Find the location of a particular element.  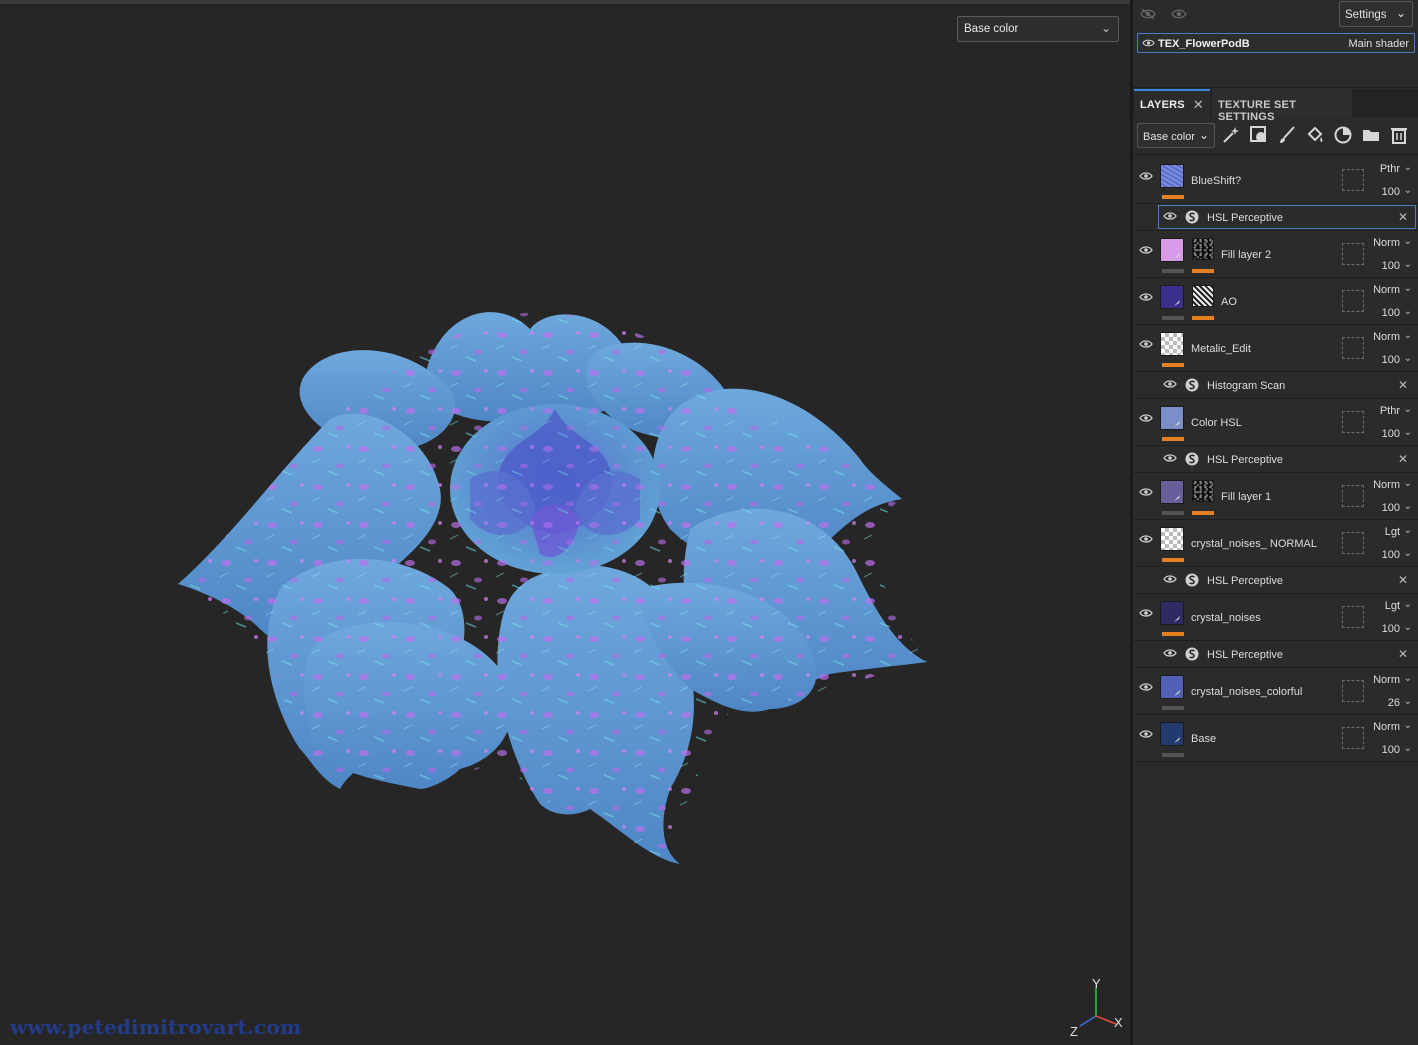

eye-hidden-icon is located at coordinates (1148, 14).